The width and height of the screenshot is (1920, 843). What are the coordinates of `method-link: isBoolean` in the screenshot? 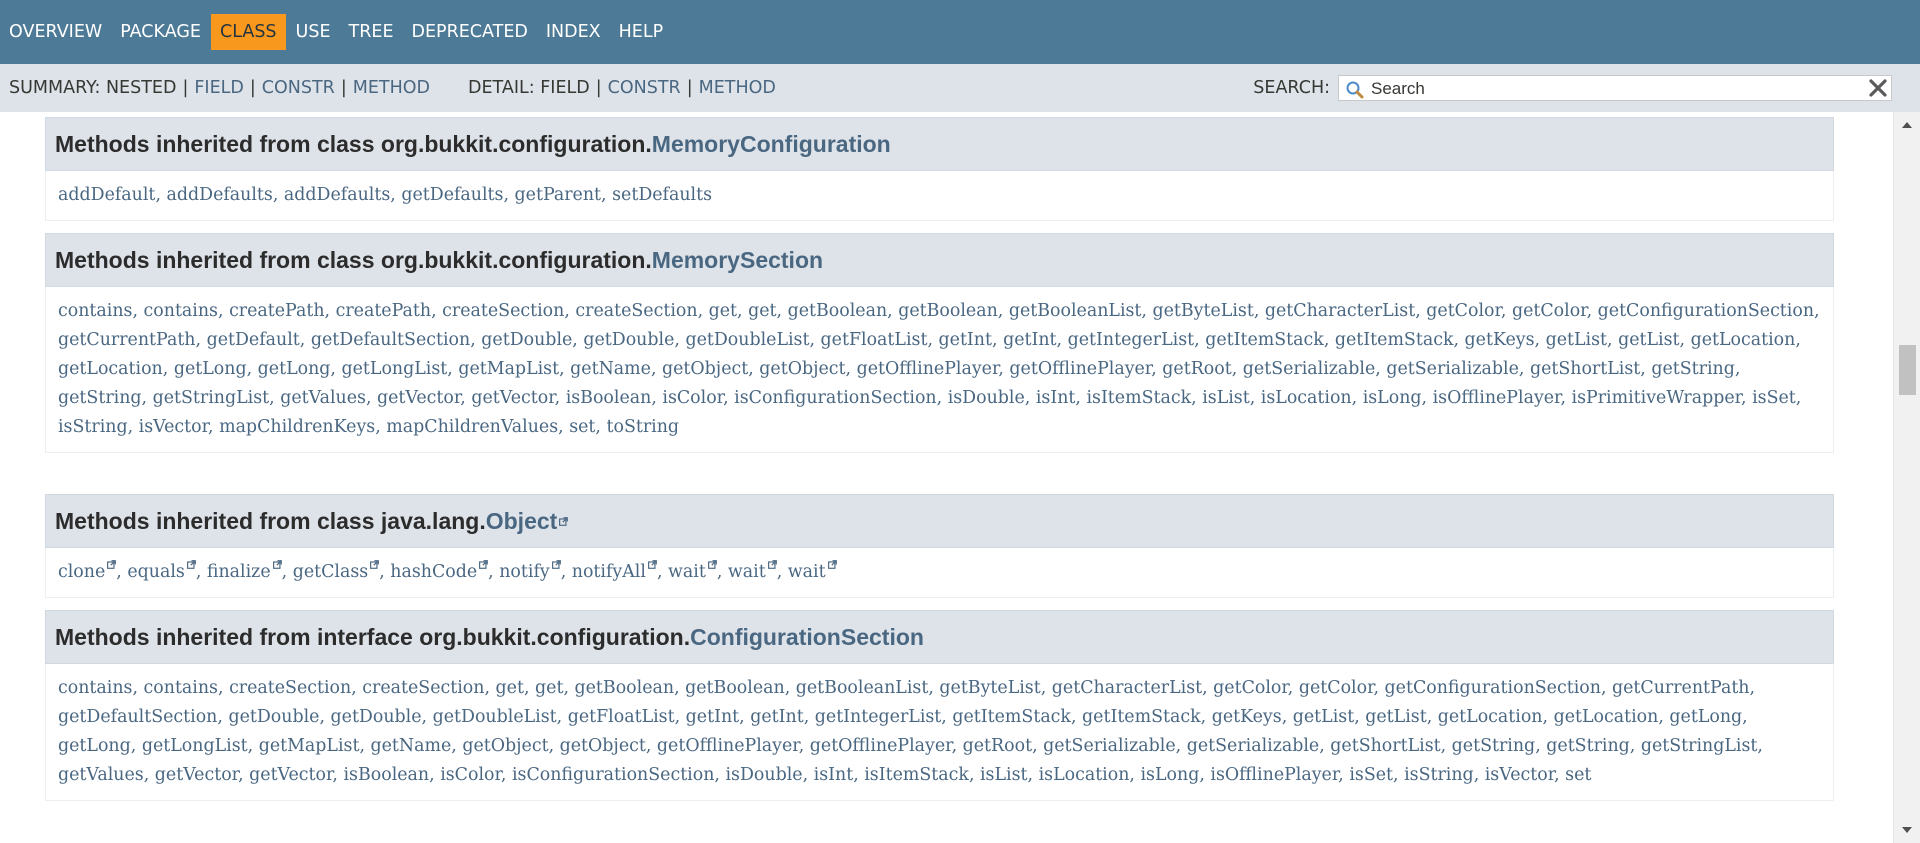 It's located at (386, 775).